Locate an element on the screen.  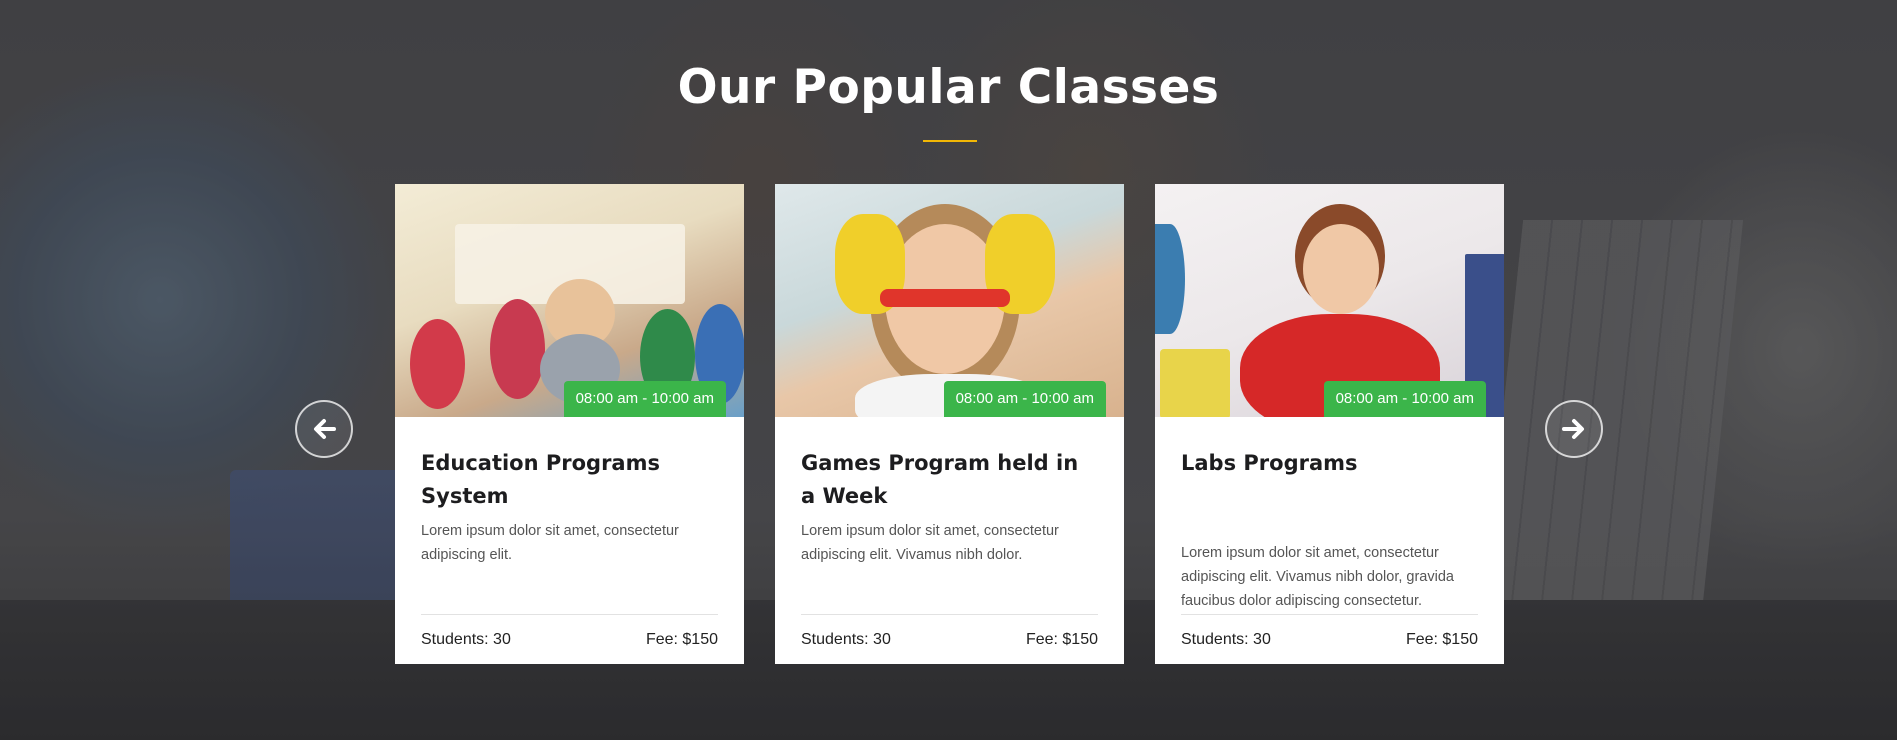
class-title: Labs Programs is located at coordinates (1329, 480).